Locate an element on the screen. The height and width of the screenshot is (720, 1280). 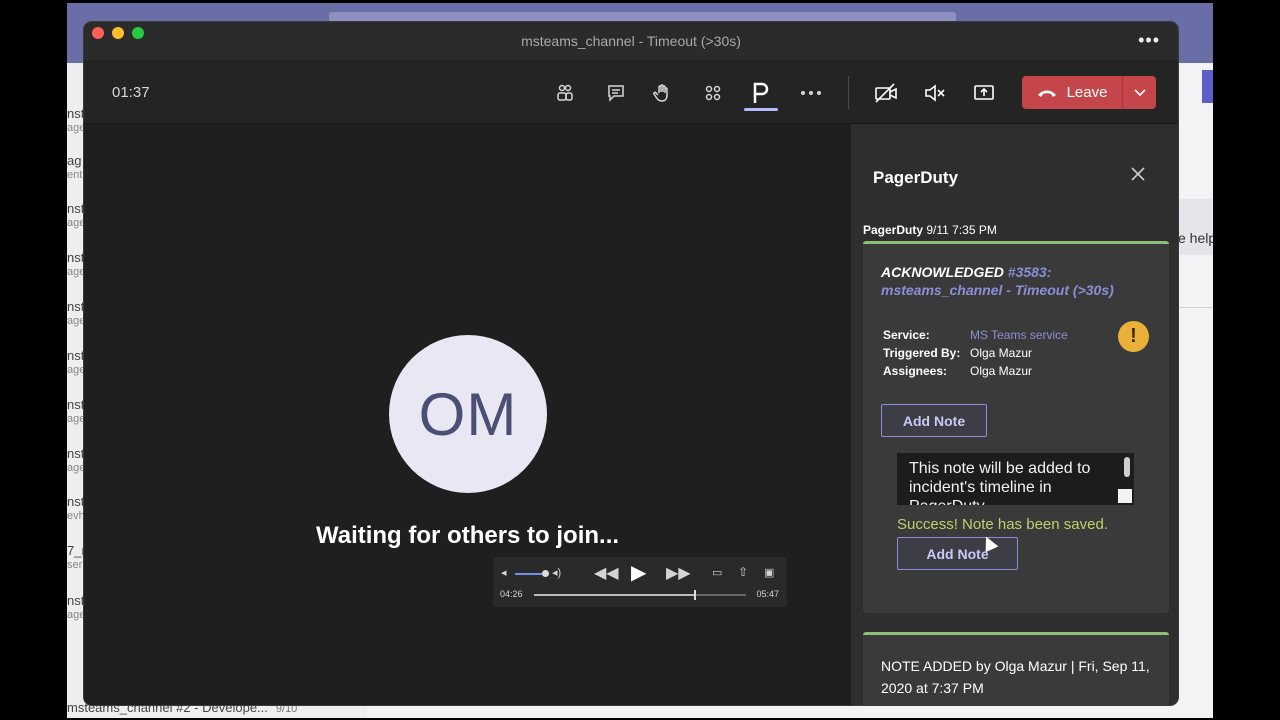
title-bar: msteams_channel - Timeout (>30s) ••• is located at coordinates (631, 41).